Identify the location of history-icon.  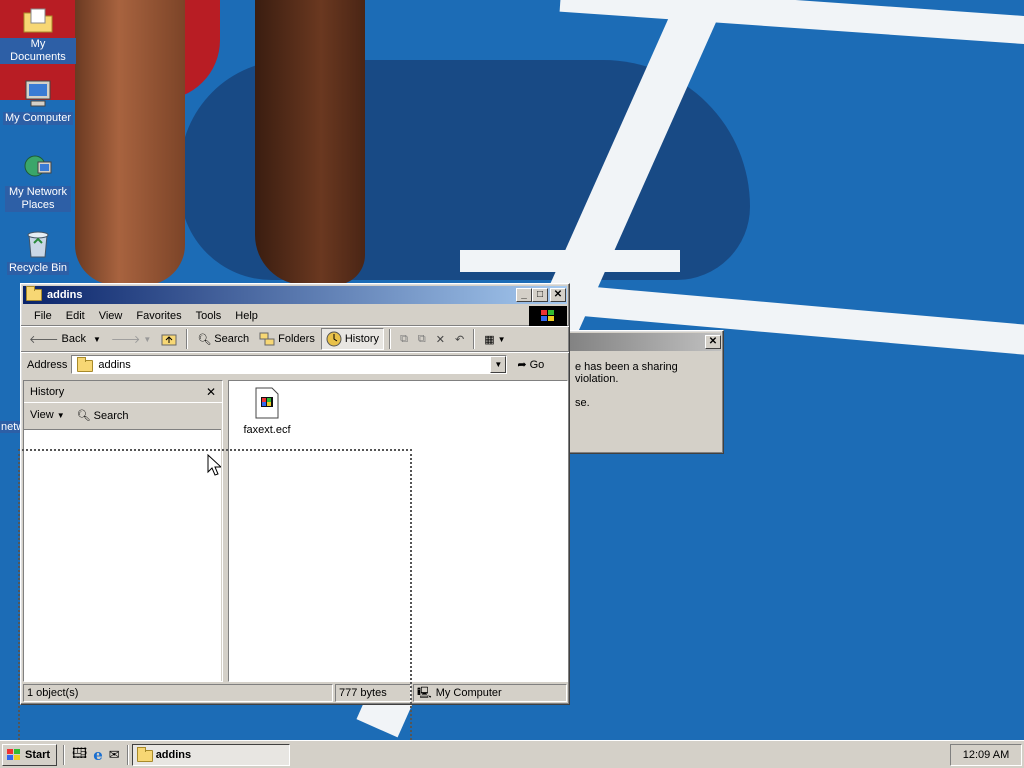
(334, 339).